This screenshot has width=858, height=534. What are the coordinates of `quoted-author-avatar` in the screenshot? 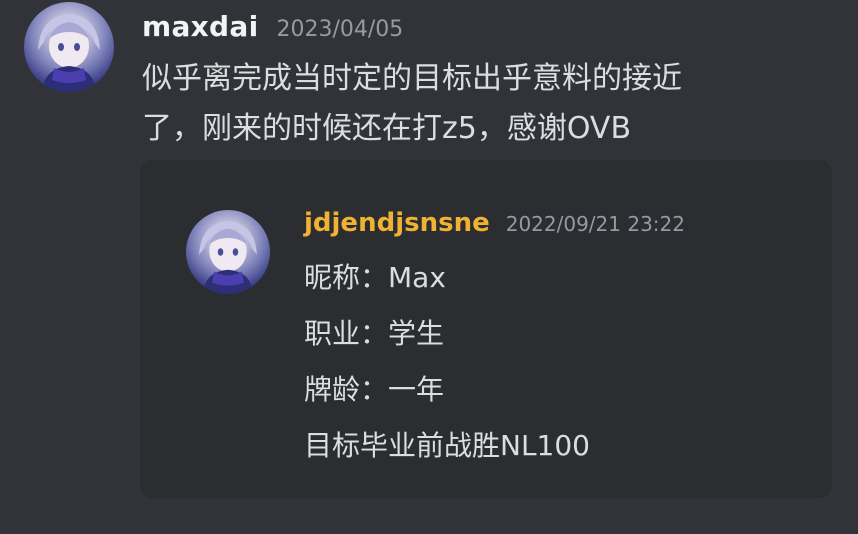 It's located at (228, 252).